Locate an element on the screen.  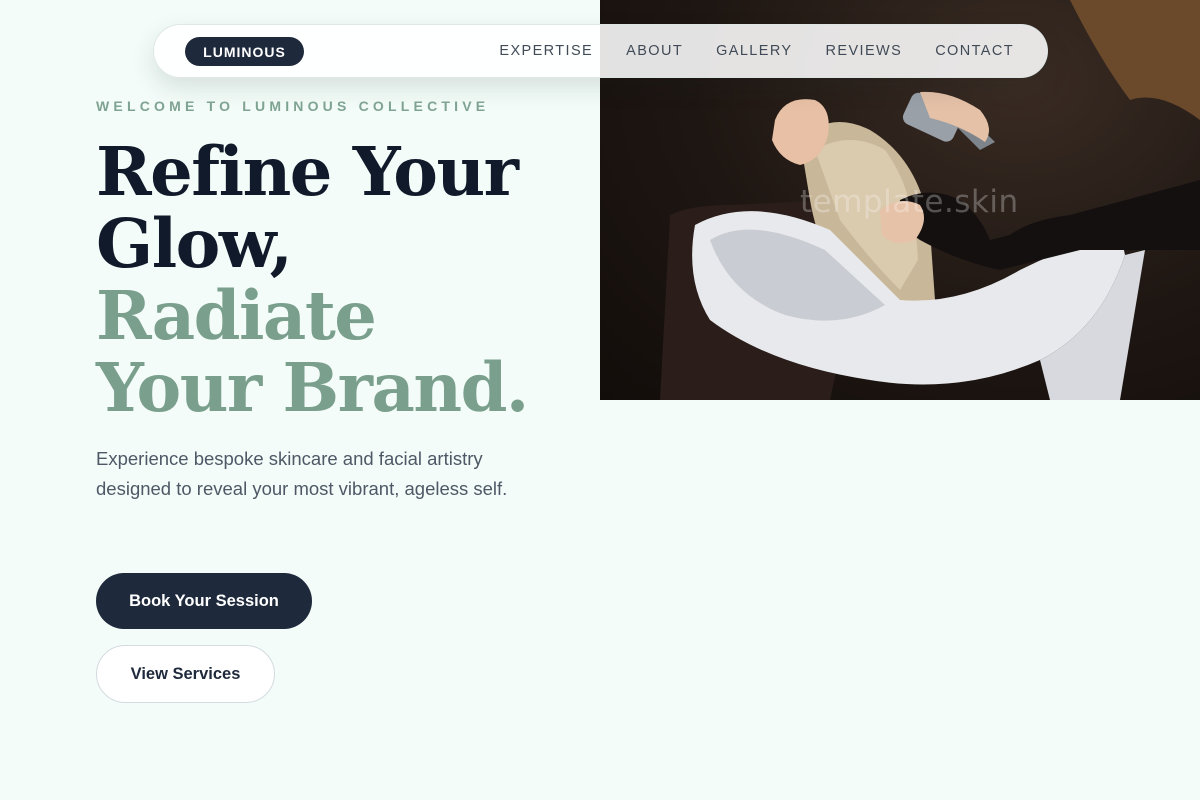
nav-link-gallery: GALLERY is located at coordinates (754, 51).